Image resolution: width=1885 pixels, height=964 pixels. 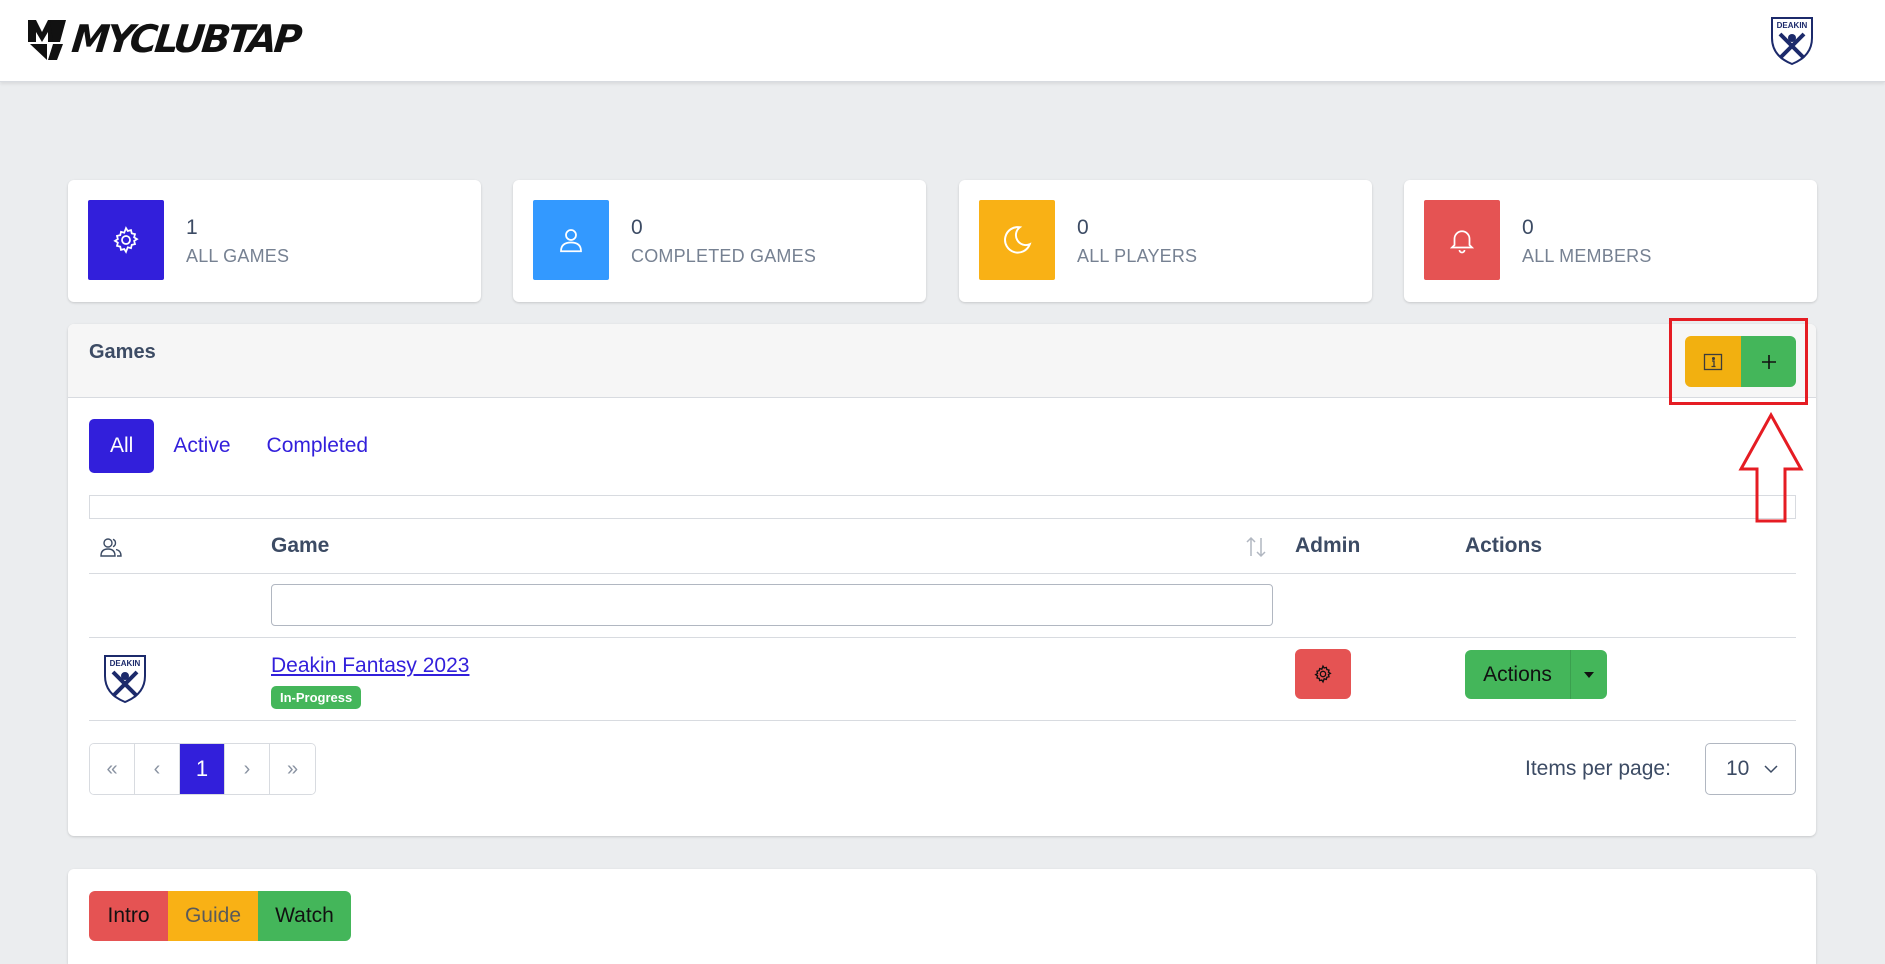 I want to click on column-header-actions: Actions, so click(x=1504, y=545).